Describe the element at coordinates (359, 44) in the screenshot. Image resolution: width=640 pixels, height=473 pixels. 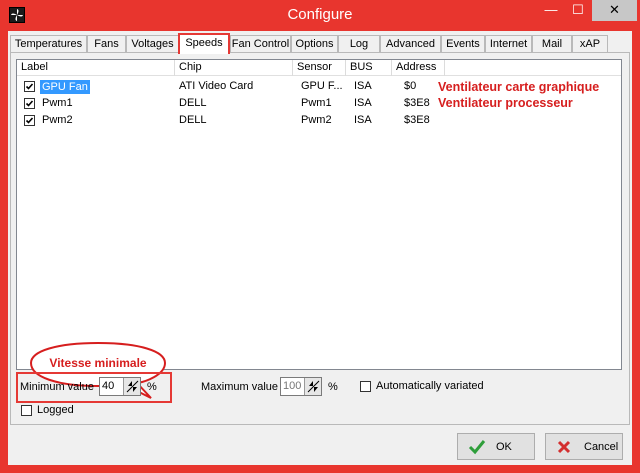
I see `tab-log: Log` at that location.